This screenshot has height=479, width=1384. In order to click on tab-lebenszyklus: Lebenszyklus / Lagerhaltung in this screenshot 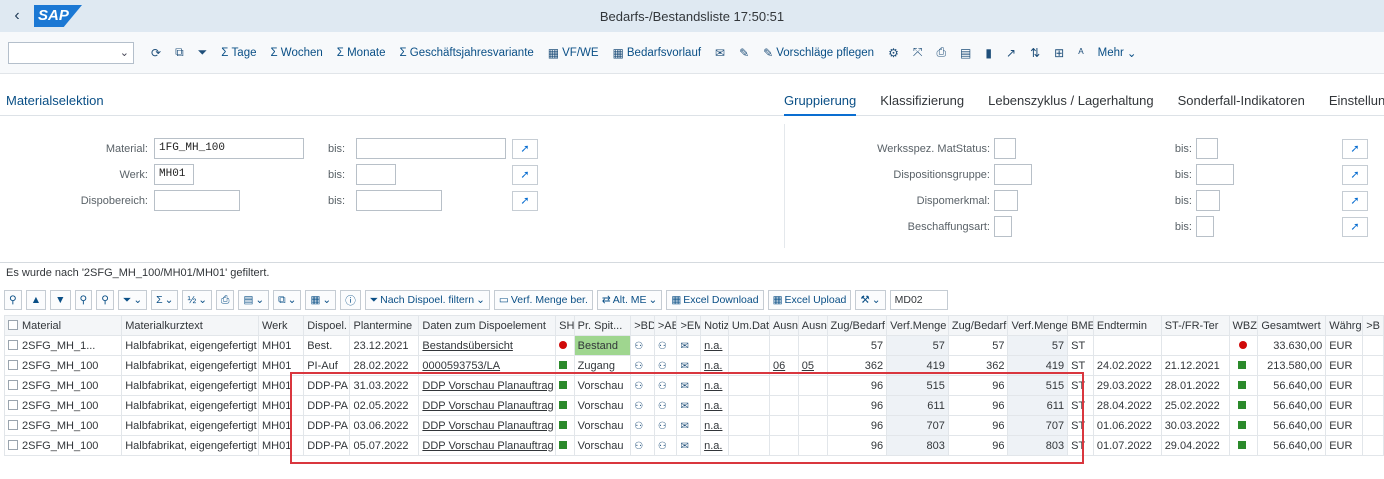, I will do `click(1071, 104)`.